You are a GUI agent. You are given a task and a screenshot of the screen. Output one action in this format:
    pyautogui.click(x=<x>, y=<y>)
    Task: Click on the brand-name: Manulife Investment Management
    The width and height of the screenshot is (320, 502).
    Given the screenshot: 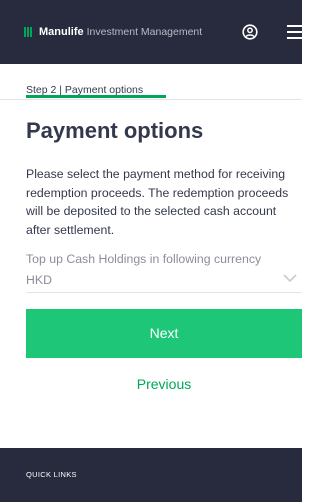 What is the action you would take?
    pyautogui.click(x=120, y=32)
    